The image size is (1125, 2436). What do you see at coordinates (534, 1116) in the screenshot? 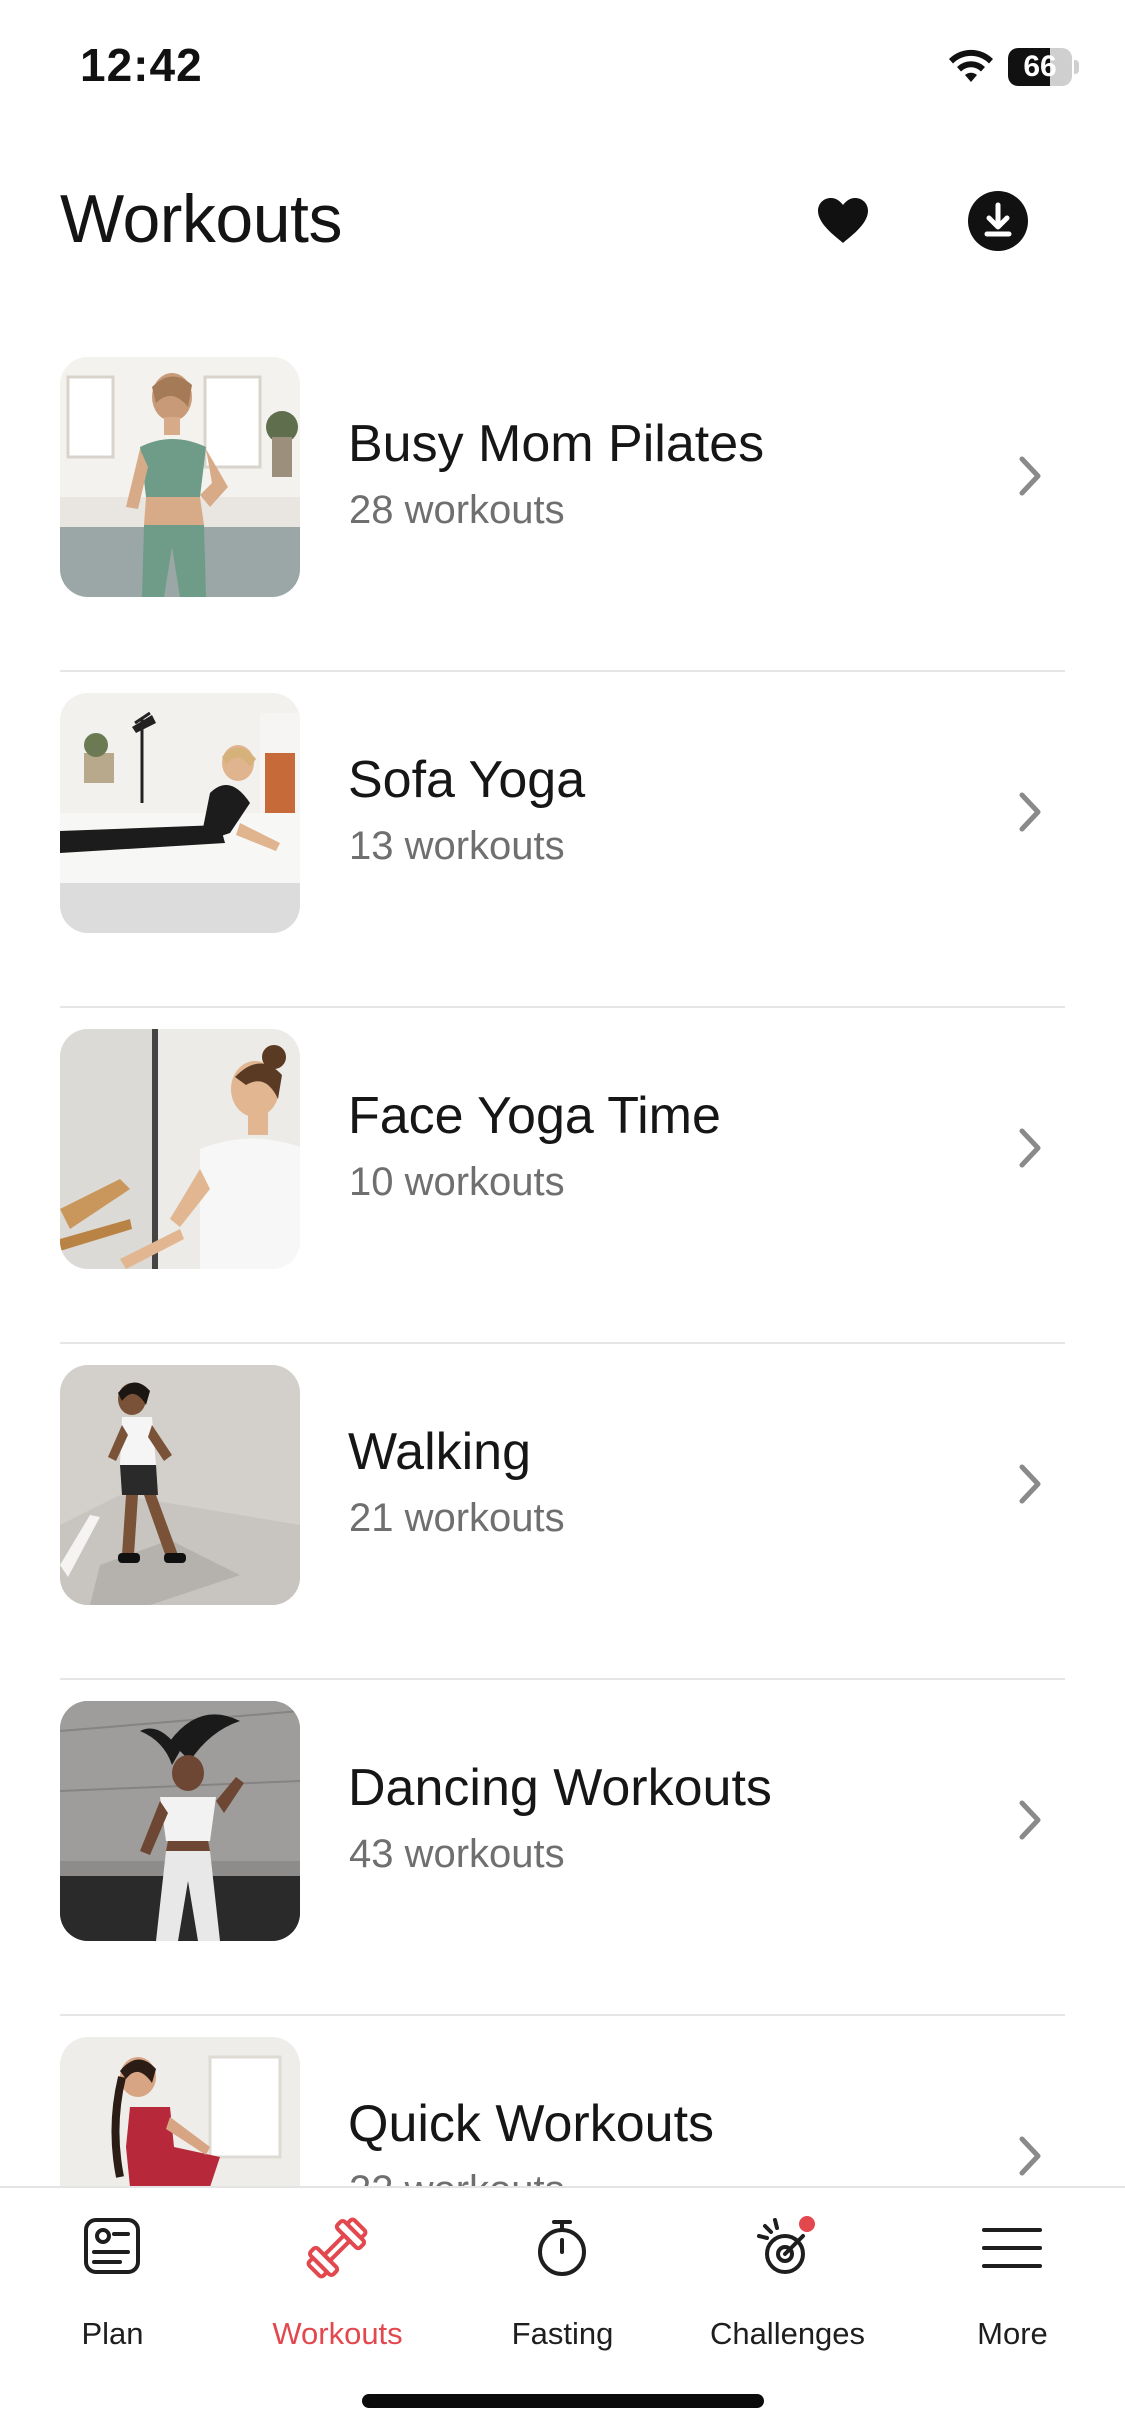
I see `program-title: Face Yoga Time` at bounding box center [534, 1116].